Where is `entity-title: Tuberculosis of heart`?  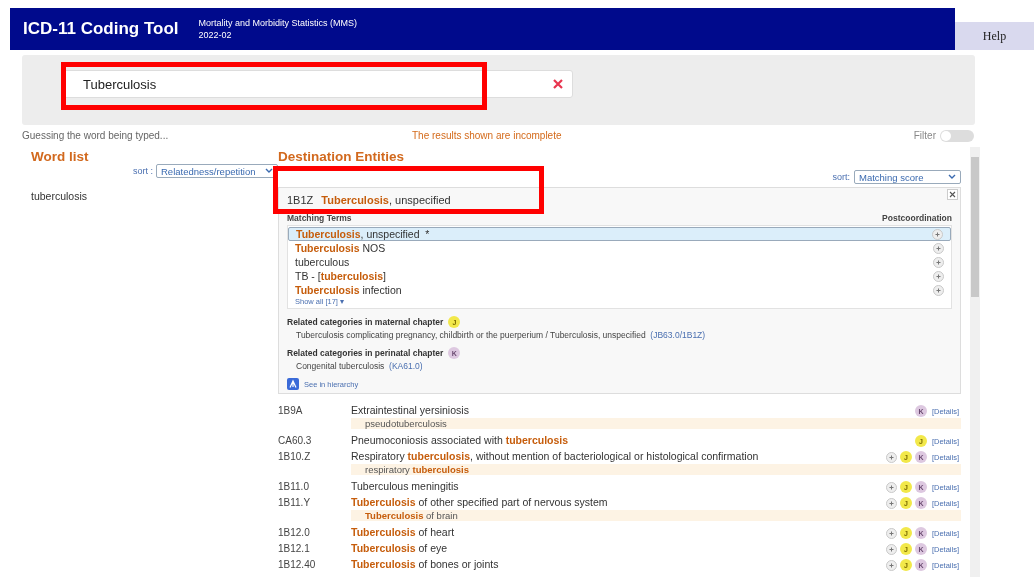 entity-title: Tuberculosis of heart is located at coordinates (618, 531).